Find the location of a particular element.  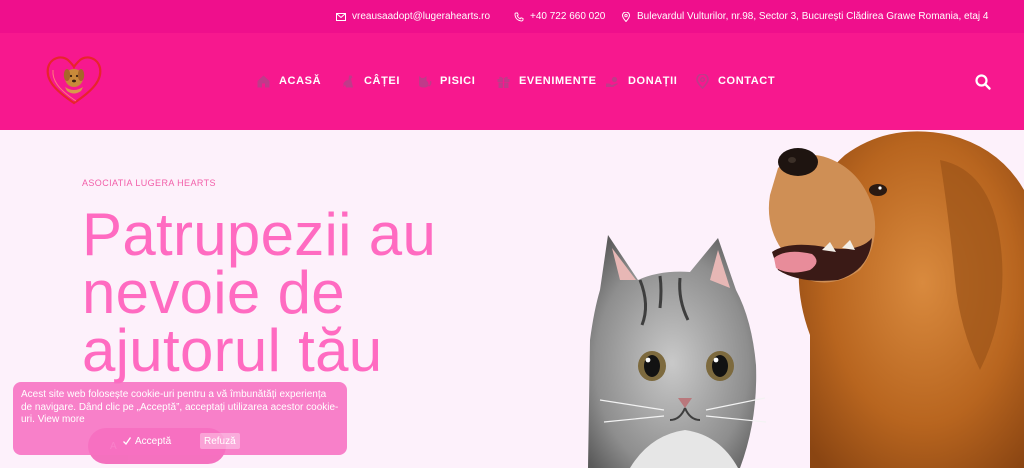

nav-item-donatii: DONAȚII is located at coordinates (641, 81).